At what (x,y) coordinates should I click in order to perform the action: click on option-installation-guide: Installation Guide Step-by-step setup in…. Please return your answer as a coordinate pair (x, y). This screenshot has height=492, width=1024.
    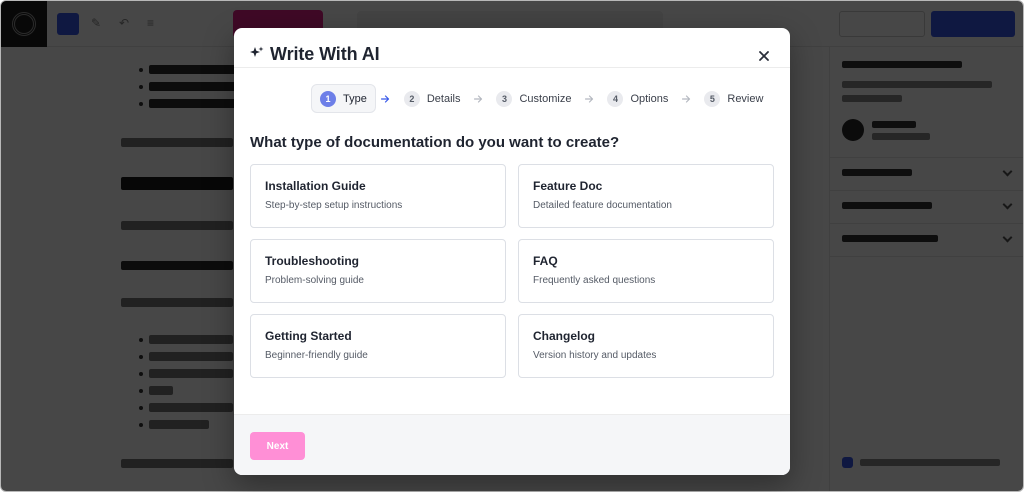
    Looking at the image, I should click on (378, 196).